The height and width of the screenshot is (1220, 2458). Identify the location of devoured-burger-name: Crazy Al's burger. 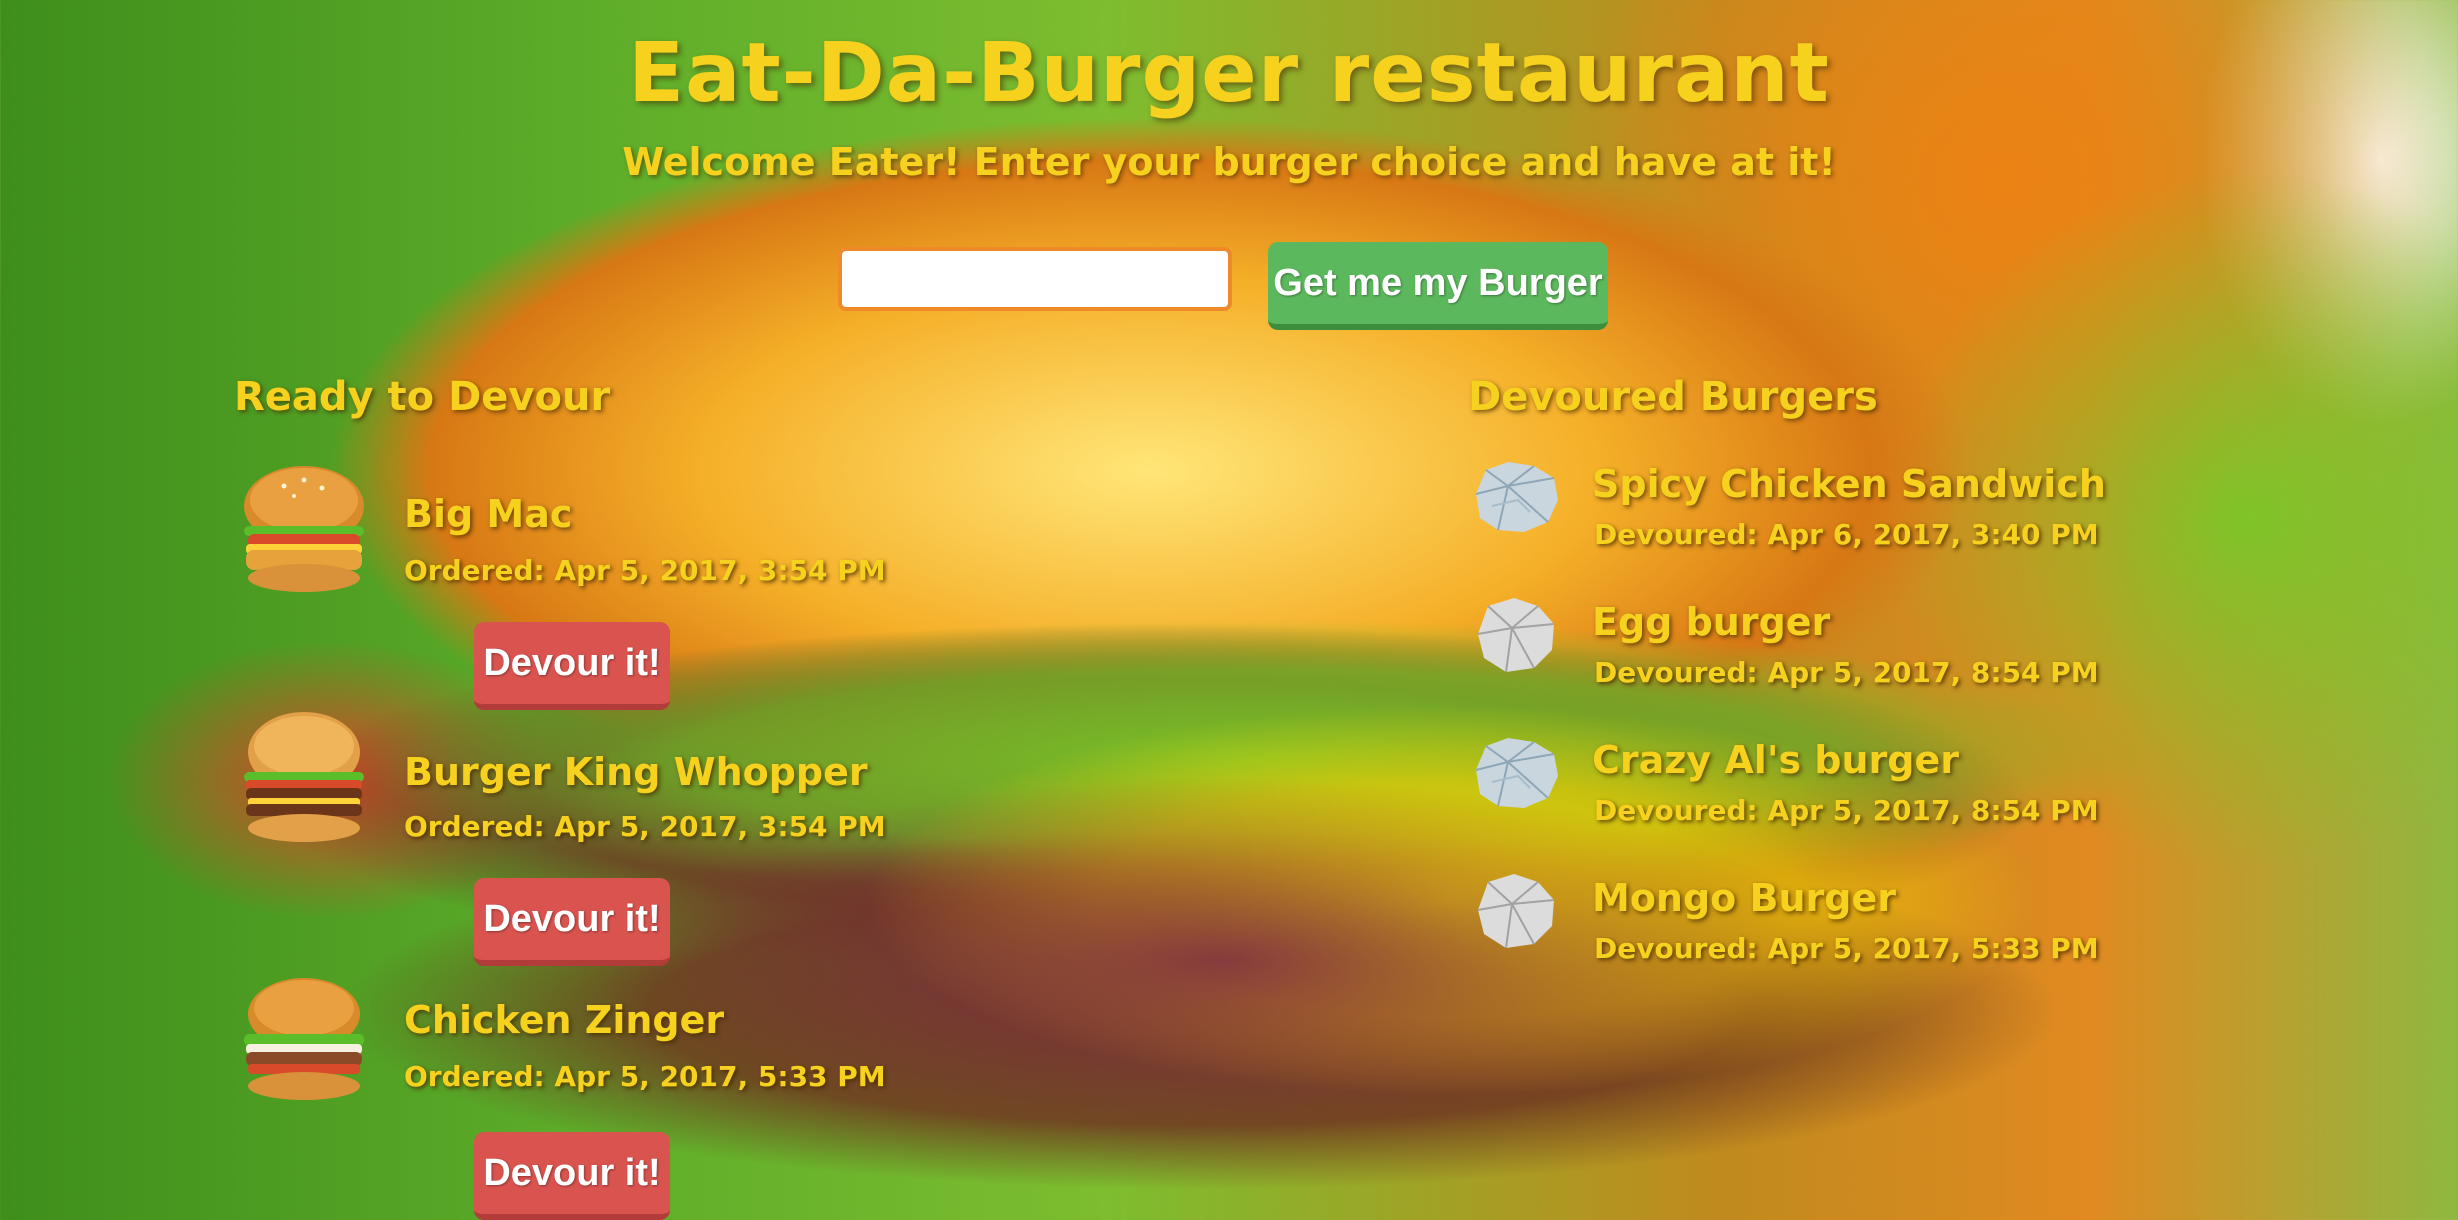
(1776, 760).